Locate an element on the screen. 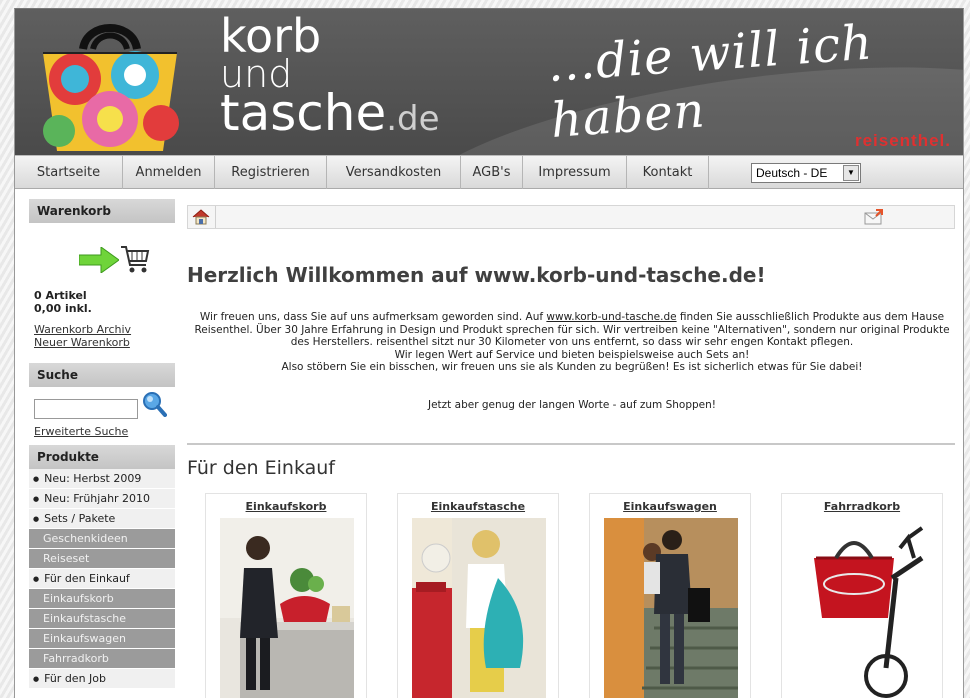 The image size is (970, 698). site-url-link: www.korb-und-tasche.de is located at coordinates (611, 317).